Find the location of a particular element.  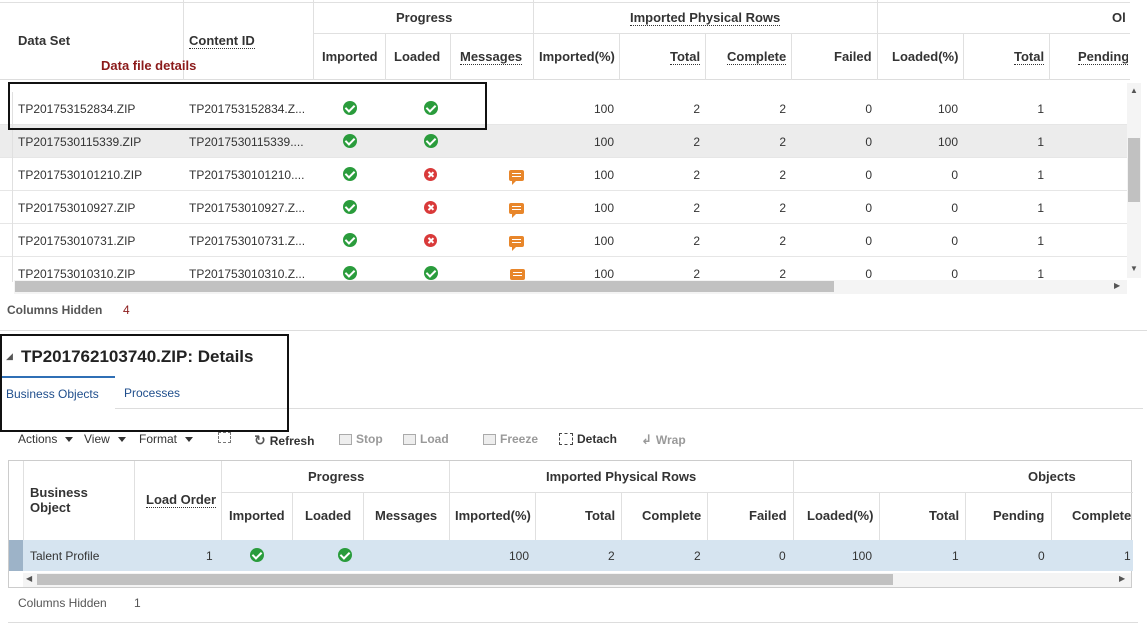

data-file-details-annotation: Data file details is located at coordinates (149, 65).